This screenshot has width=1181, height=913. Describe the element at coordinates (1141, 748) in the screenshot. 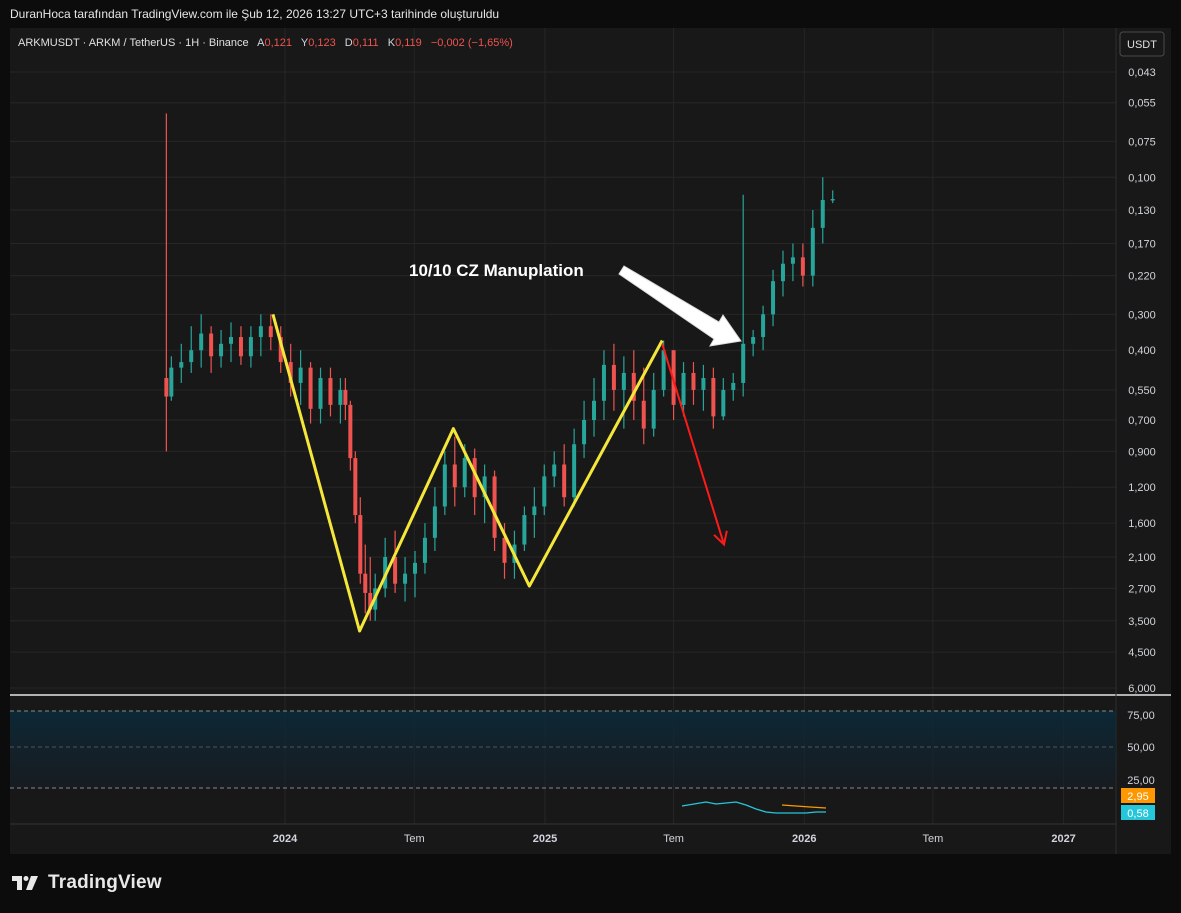

I see `indicator-tick-label: 50,00` at that location.